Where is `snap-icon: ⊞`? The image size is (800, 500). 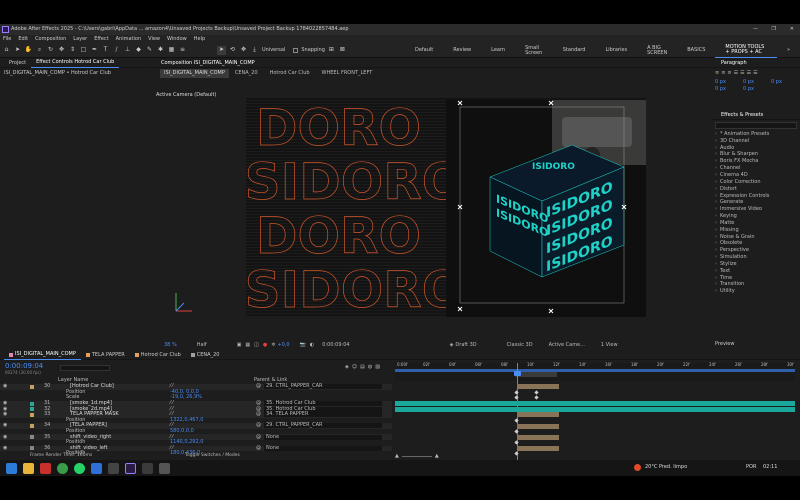 snap-icon: ⊞ is located at coordinates (331, 50).